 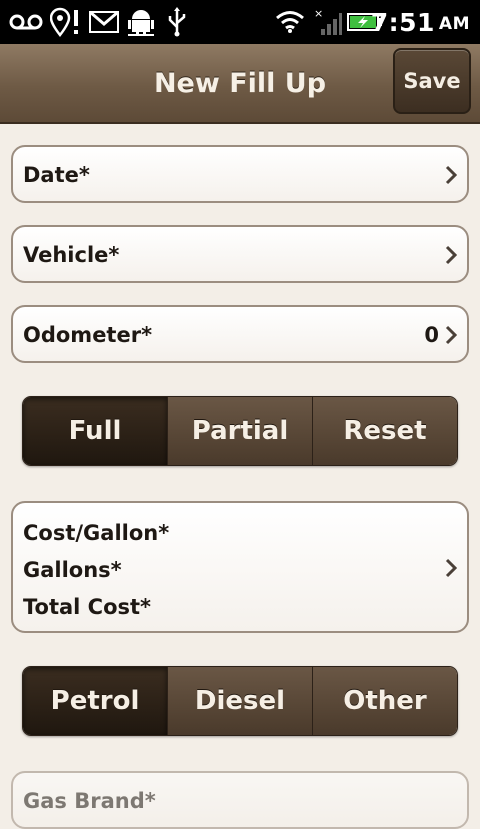 I want to click on date-label: Date*, so click(x=56, y=175).